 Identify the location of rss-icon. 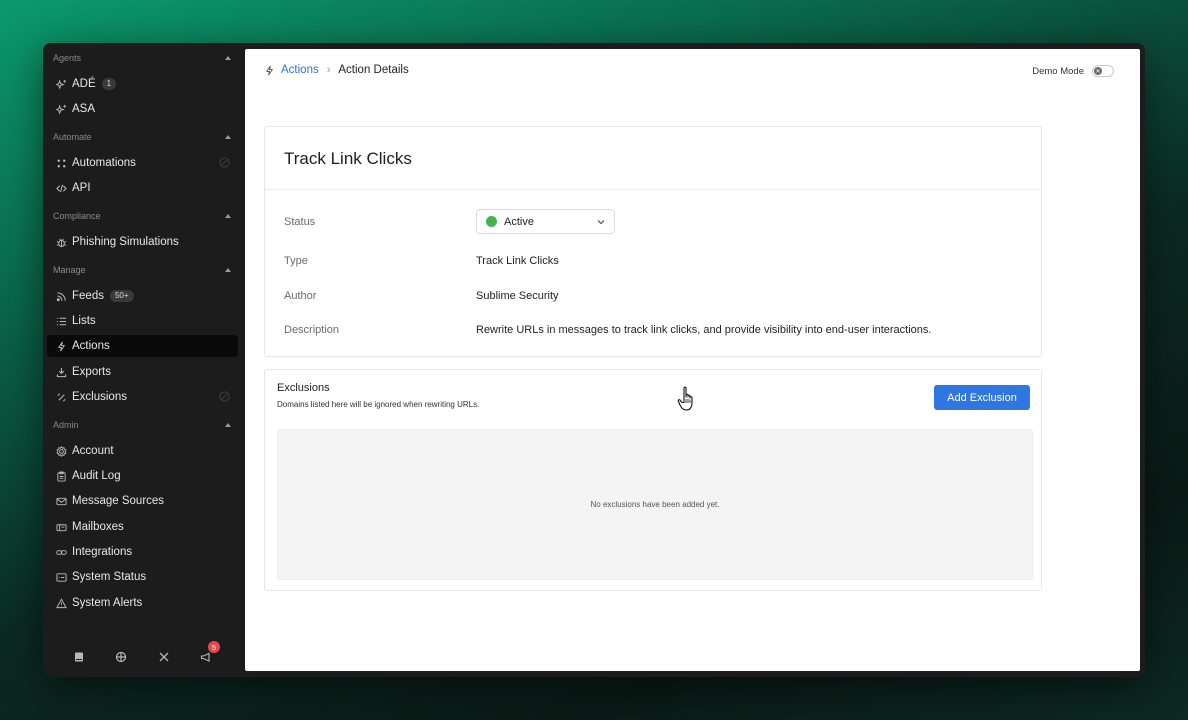
(61, 296).